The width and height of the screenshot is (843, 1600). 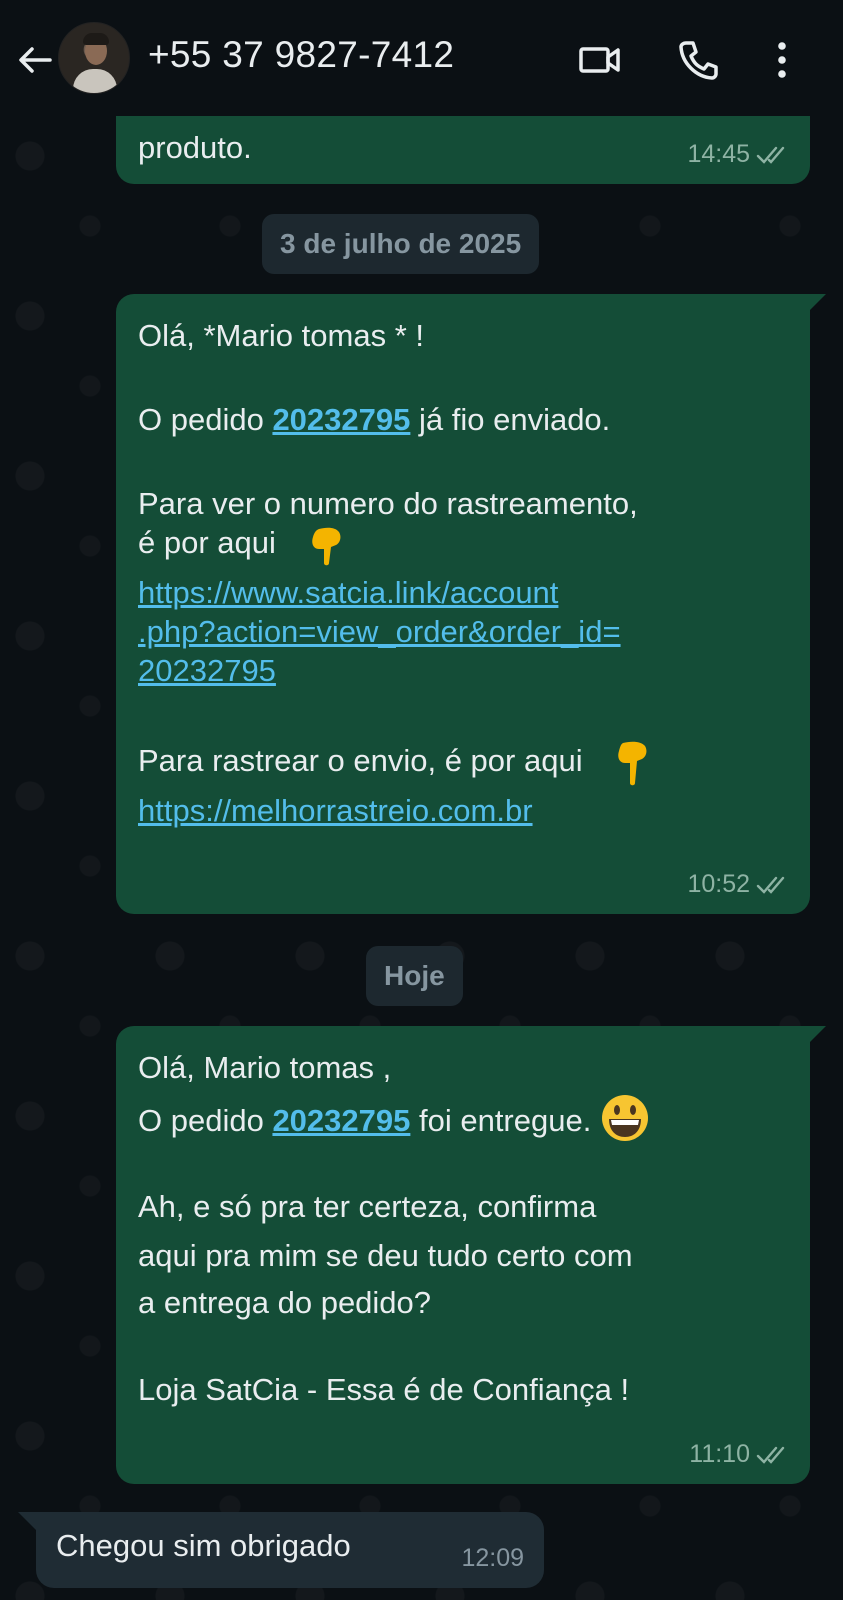 What do you see at coordinates (600, 60) in the screenshot?
I see `video-camera-icon` at bounding box center [600, 60].